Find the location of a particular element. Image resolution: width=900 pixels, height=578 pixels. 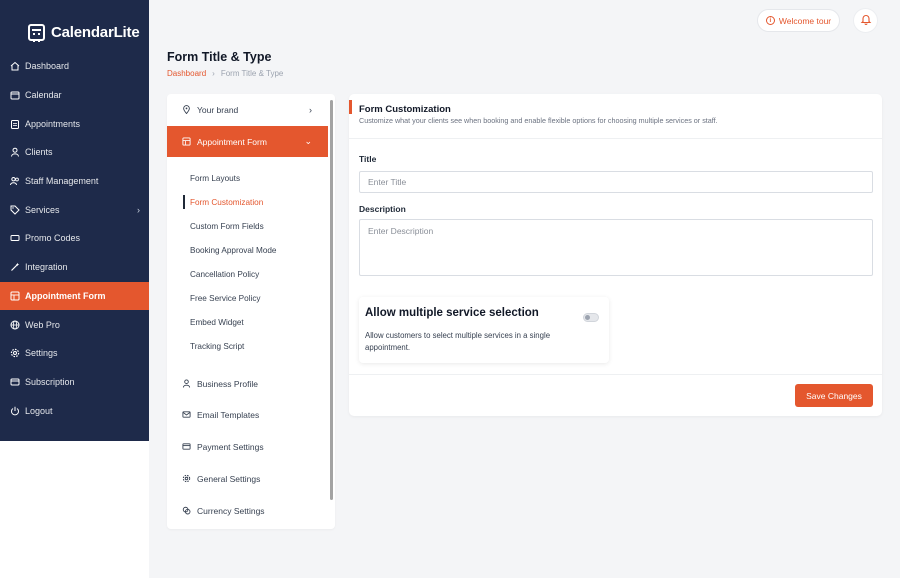

sidebar-background-fill is located at coordinates (74, 509).